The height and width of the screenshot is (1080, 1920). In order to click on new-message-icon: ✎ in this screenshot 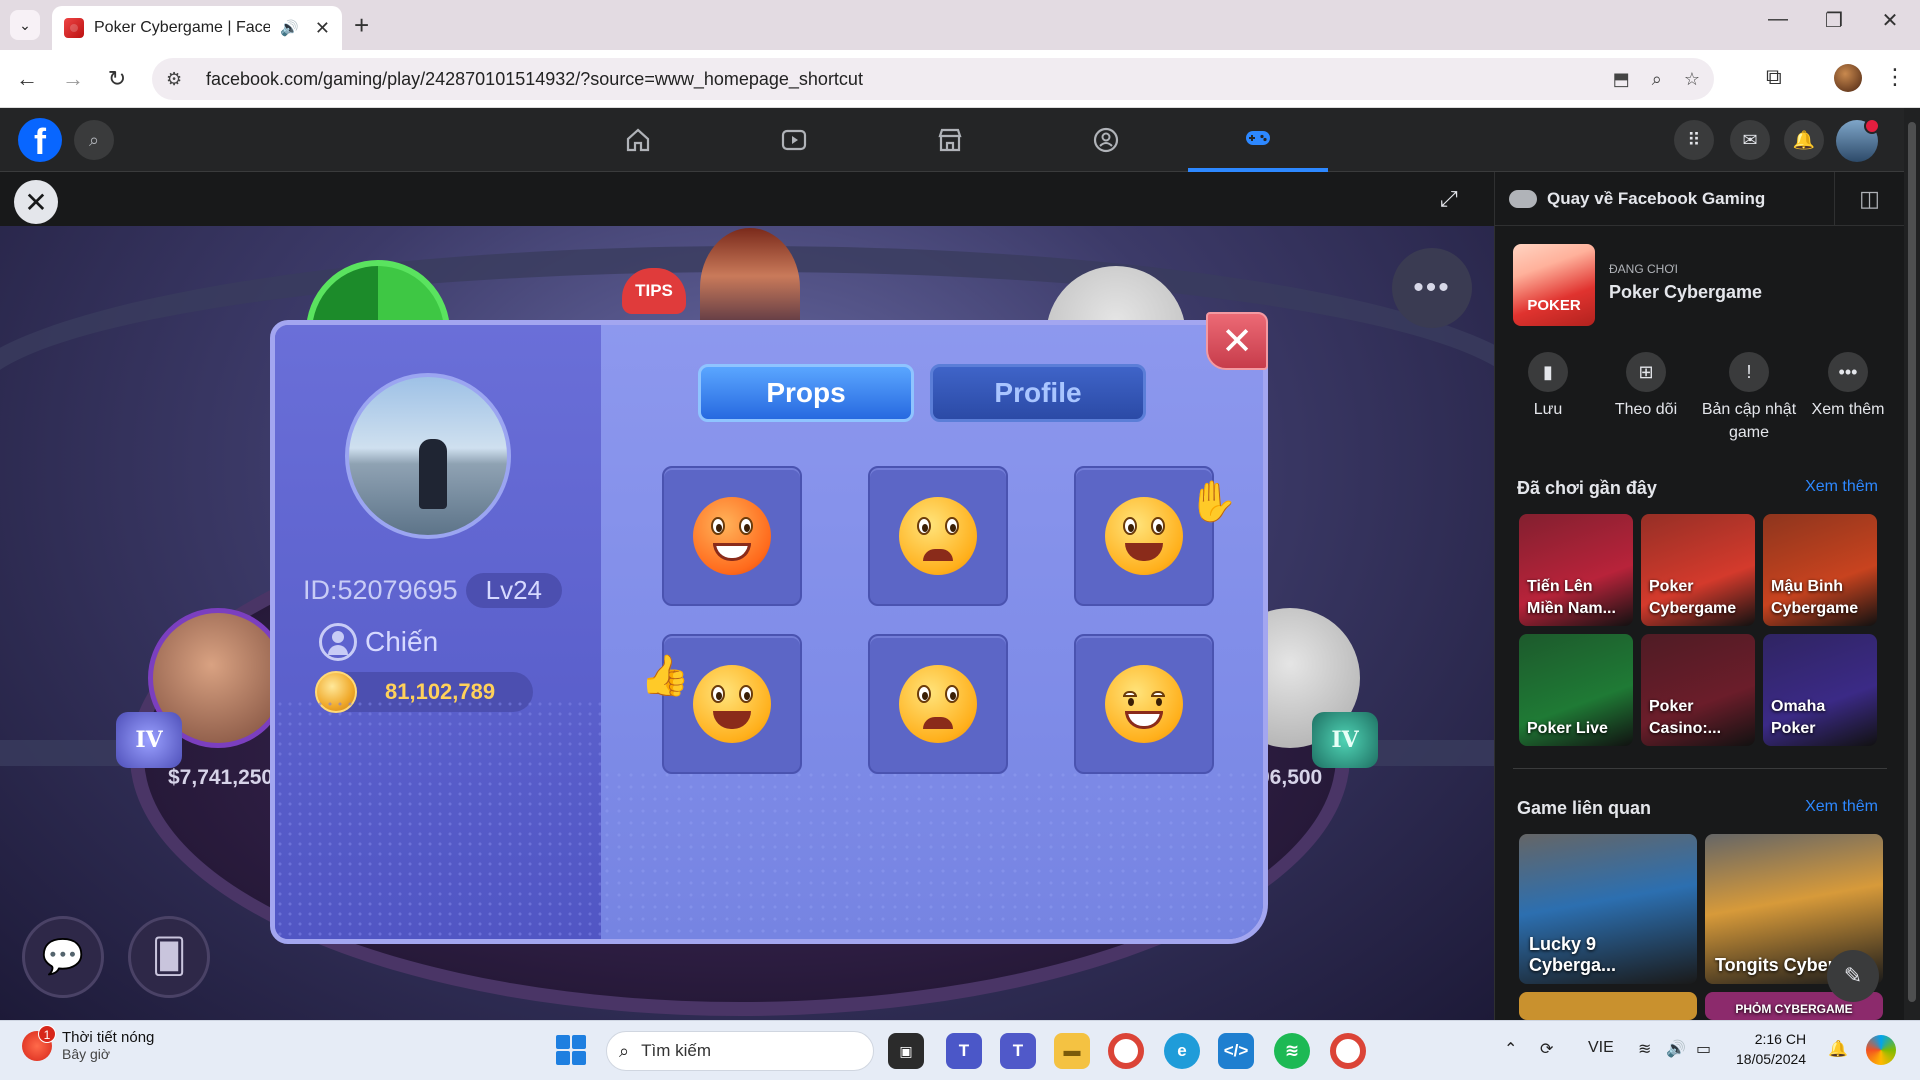, I will do `click(1853, 976)`.